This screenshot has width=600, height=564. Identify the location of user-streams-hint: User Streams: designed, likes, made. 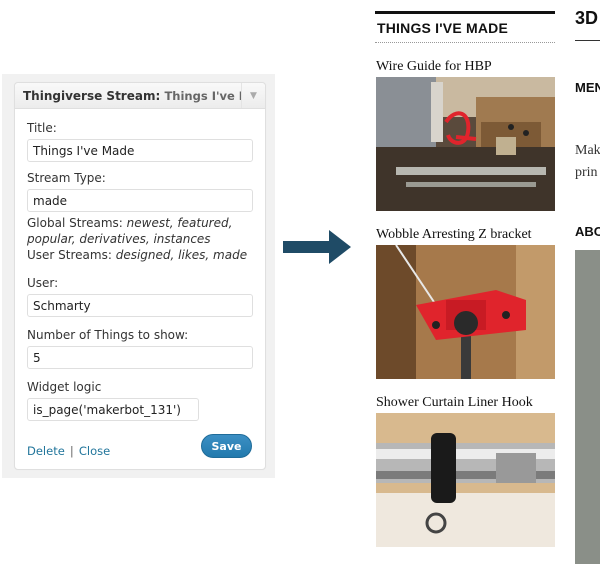
(137, 255).